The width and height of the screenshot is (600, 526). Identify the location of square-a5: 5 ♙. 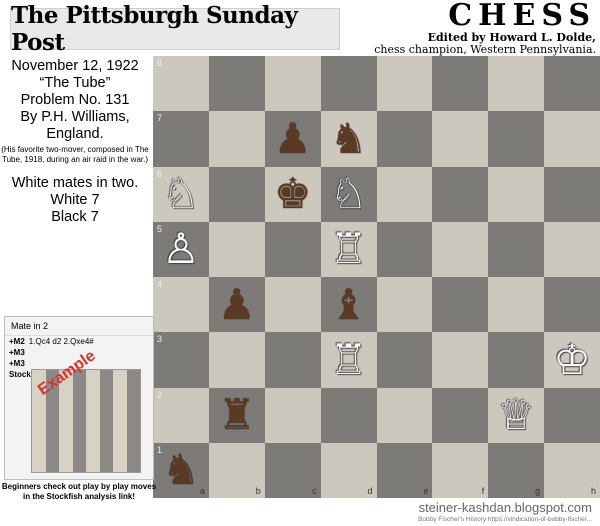
(181, 249).